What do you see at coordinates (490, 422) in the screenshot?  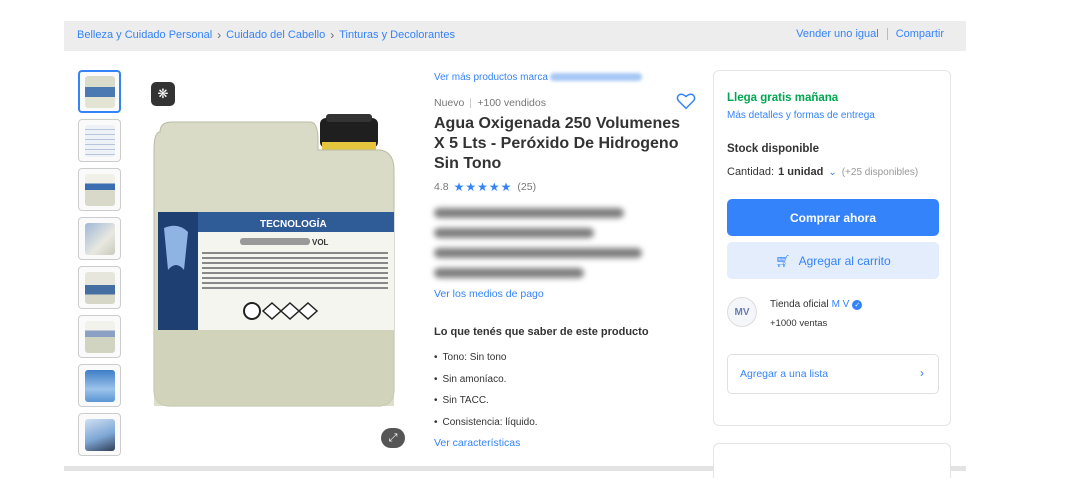 I see `feature-text: Consistencia: líquido.` at bounding box center [490, 422].